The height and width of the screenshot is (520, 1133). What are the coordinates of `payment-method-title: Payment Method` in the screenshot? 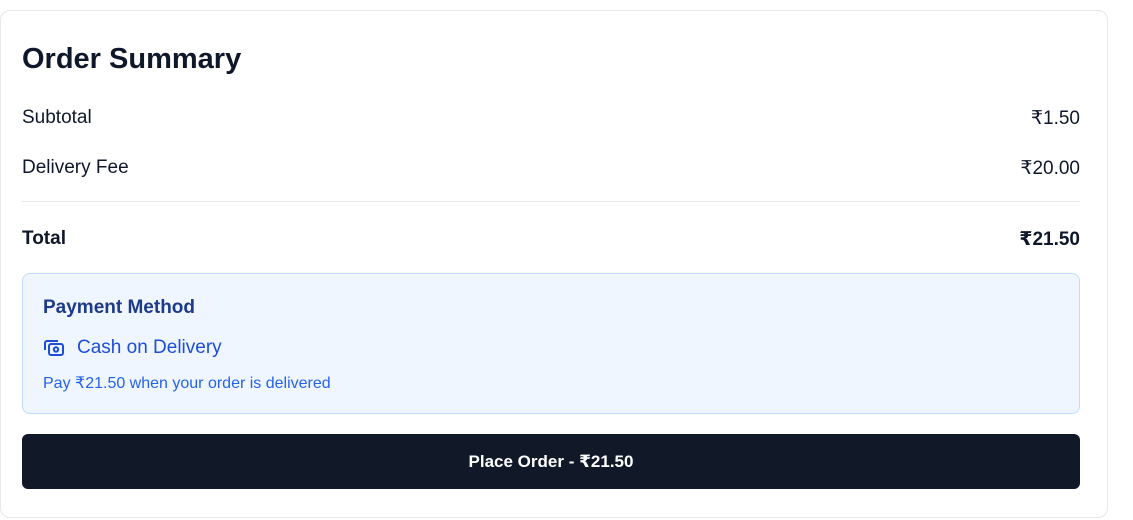 It's located at (119, 307).